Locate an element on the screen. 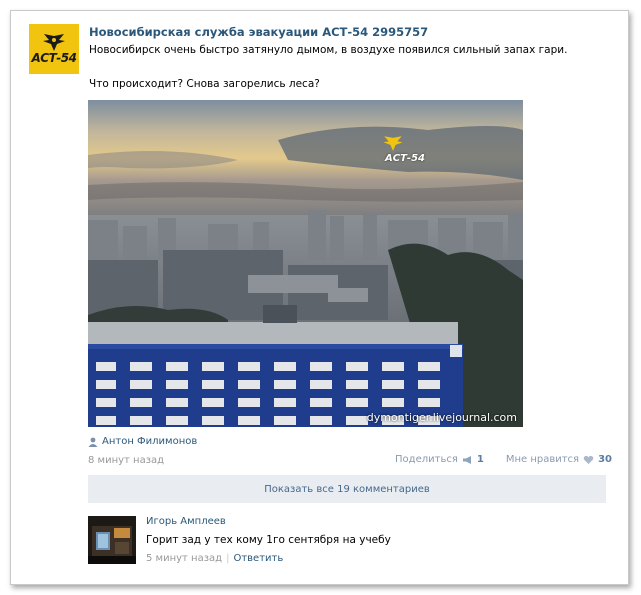 The height and width of the screenshot is (595, 641). heart-icon is located at coordinates (588, 460).